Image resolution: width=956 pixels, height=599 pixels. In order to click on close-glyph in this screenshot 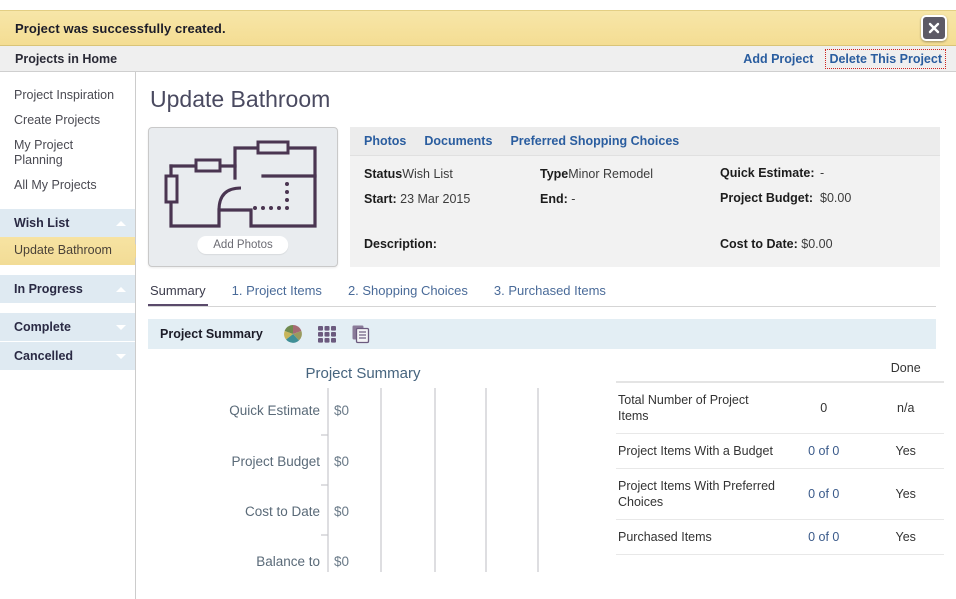, I will do `click(934, 28)`.